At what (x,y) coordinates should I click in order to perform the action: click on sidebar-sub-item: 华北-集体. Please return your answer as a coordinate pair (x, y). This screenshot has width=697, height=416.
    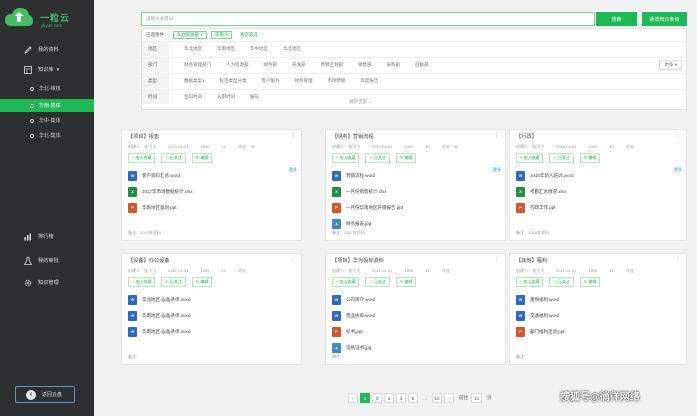
    Looking at the image, I should click on (47, 135).